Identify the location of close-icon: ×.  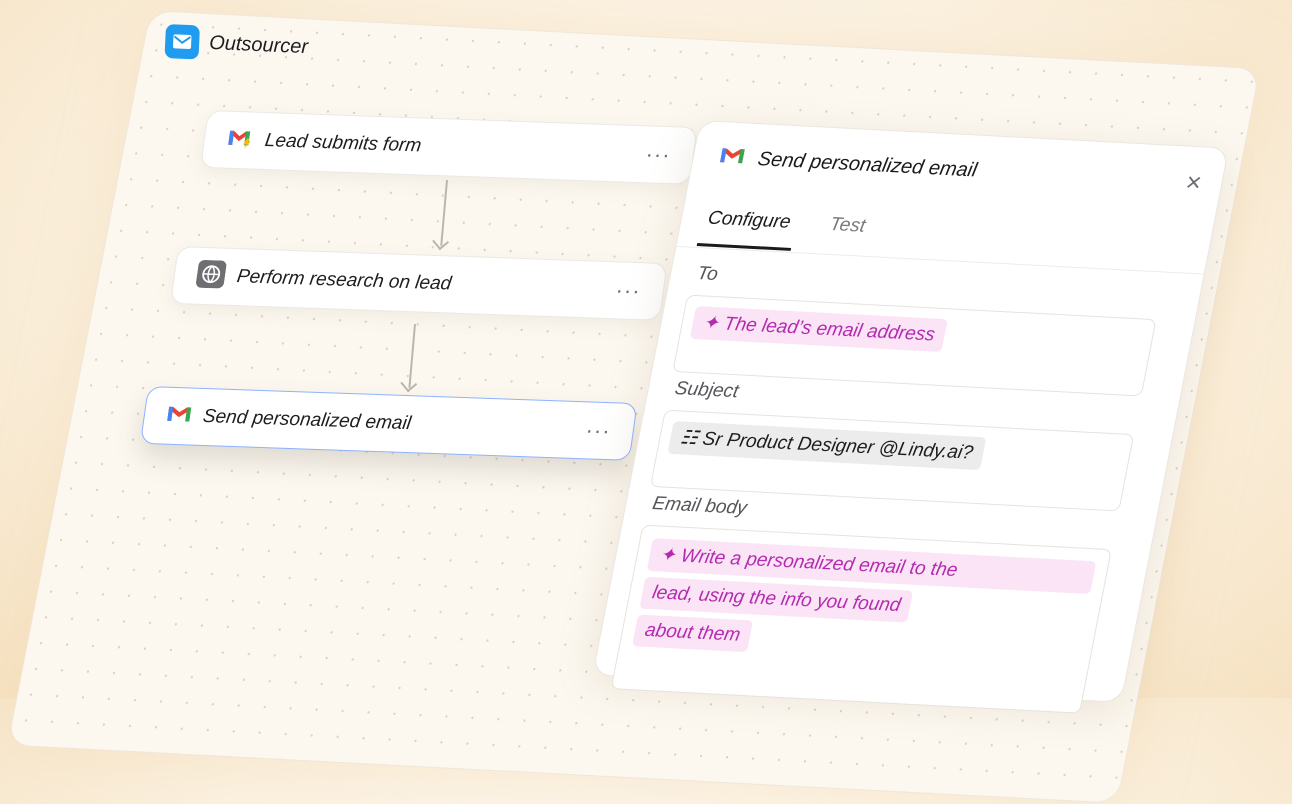
(1193, 183).